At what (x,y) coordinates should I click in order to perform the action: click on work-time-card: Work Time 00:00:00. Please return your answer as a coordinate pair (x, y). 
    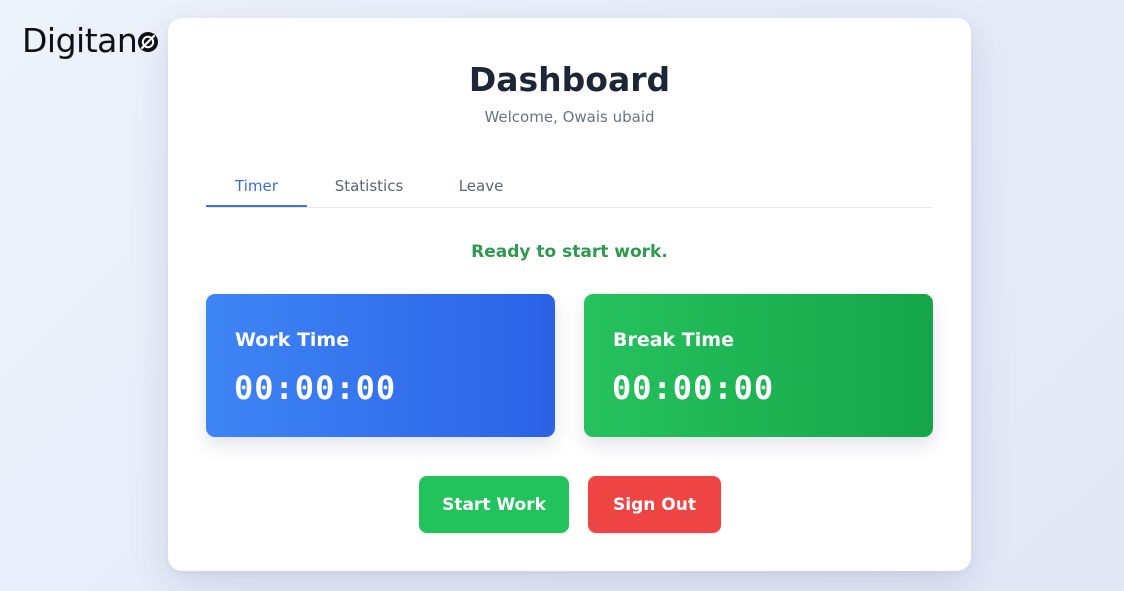
    Looking at the image, I should click on (380, 365).